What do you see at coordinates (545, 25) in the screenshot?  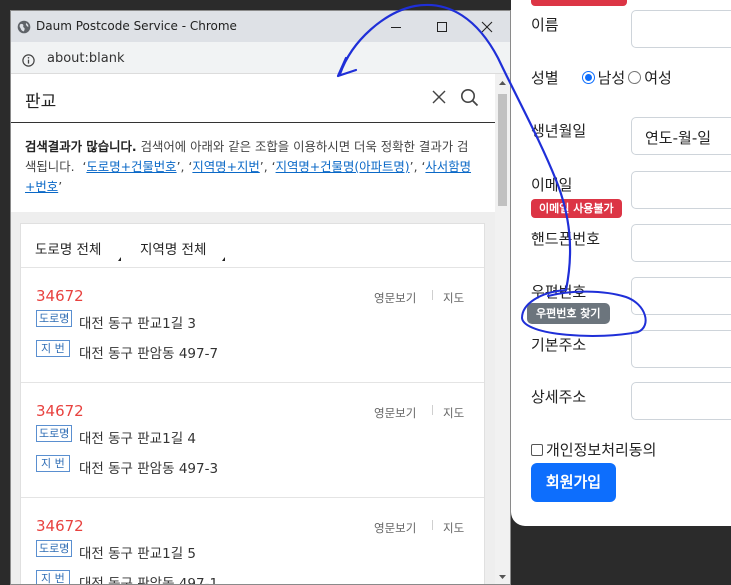 I see `name-label: 이름` at bounding box center [545, 25].